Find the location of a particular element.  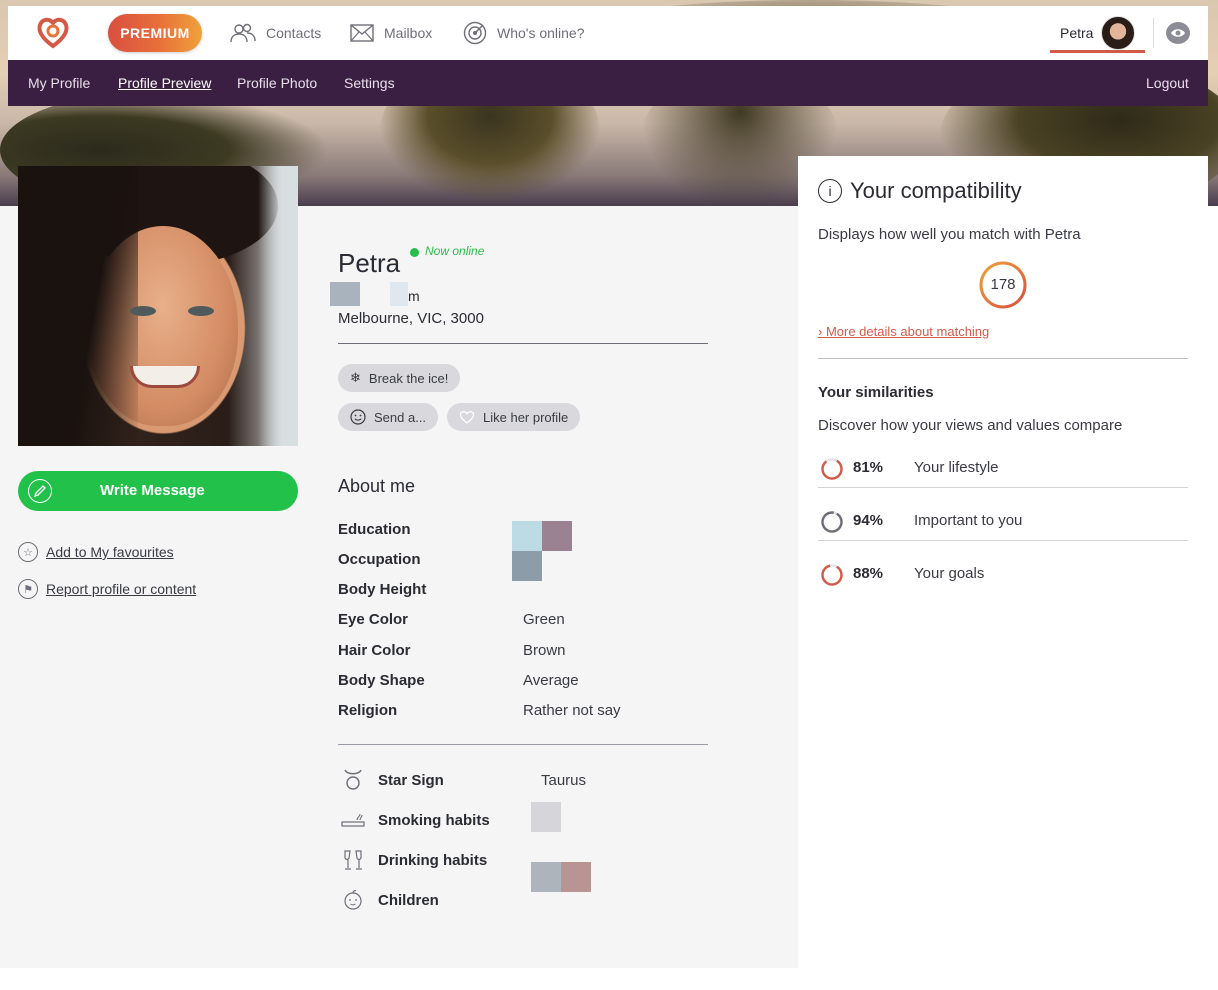

about-label-religion: Religion is located at coordinates (368, 710).